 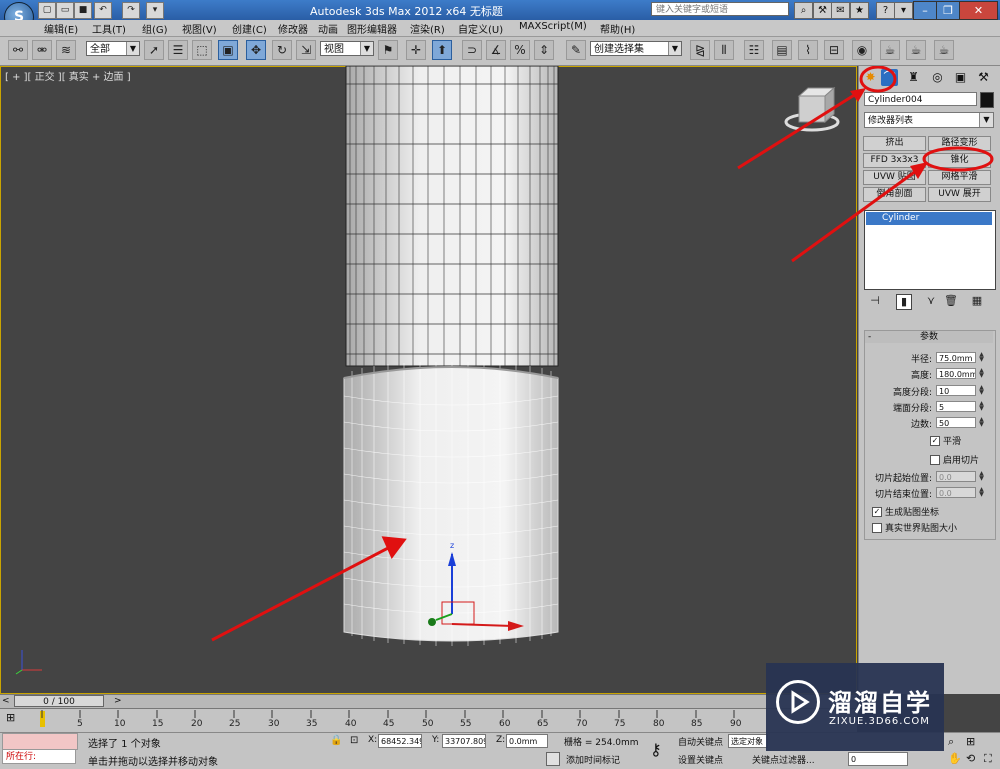 I want to click on selection-filter-dropdown: 全部 ▼, so click(x=113, y=48).